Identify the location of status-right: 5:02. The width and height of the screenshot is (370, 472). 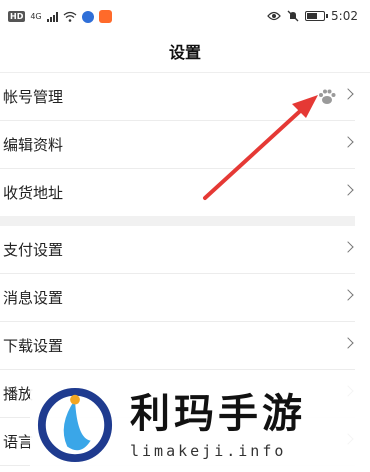
(312, 16).